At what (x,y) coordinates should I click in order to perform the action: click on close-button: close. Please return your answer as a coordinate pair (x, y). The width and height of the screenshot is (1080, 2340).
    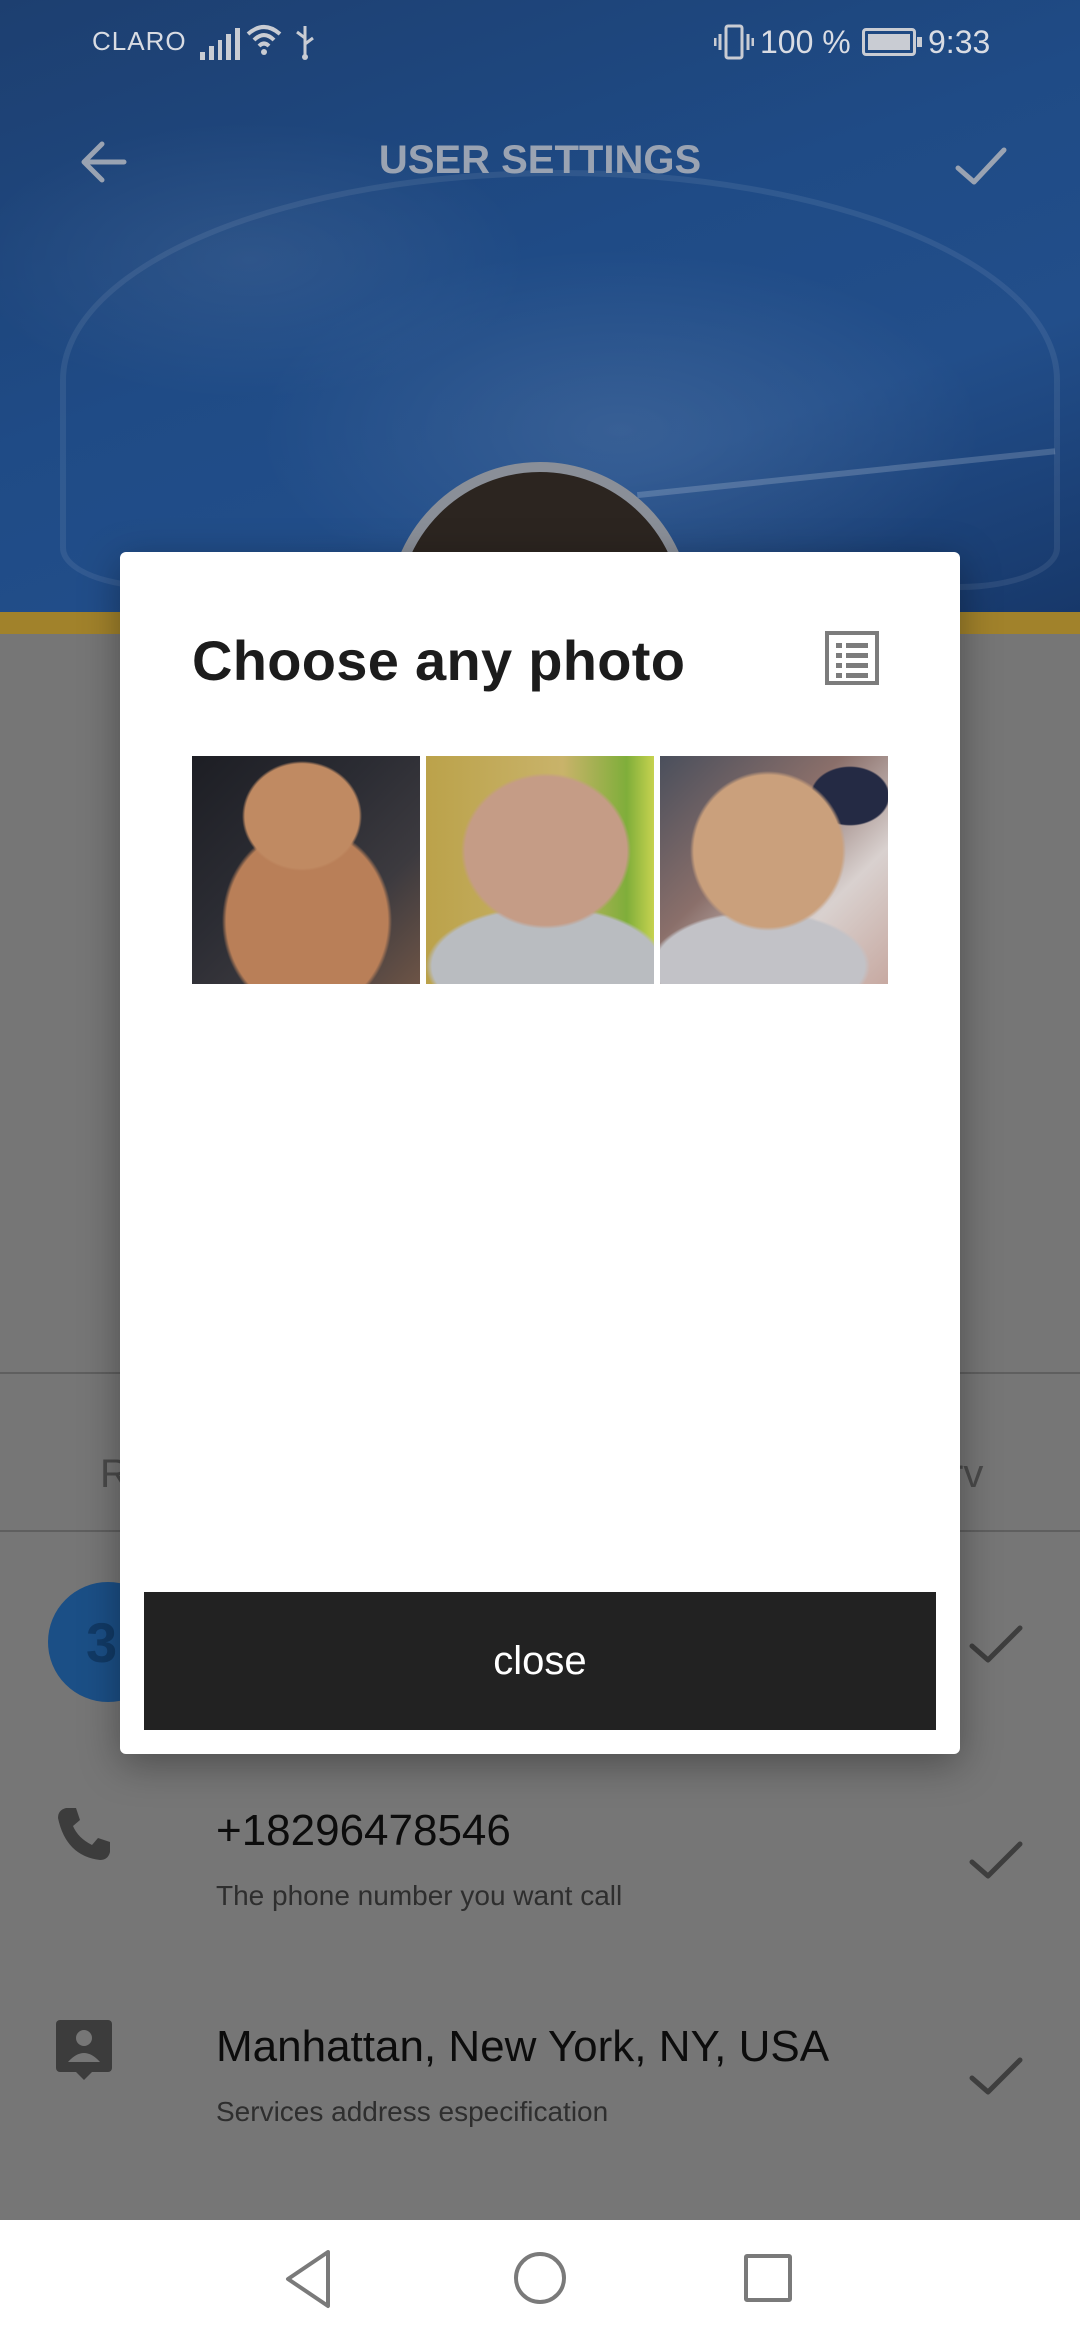
    Looking at the image, I should click on (540, 1661).